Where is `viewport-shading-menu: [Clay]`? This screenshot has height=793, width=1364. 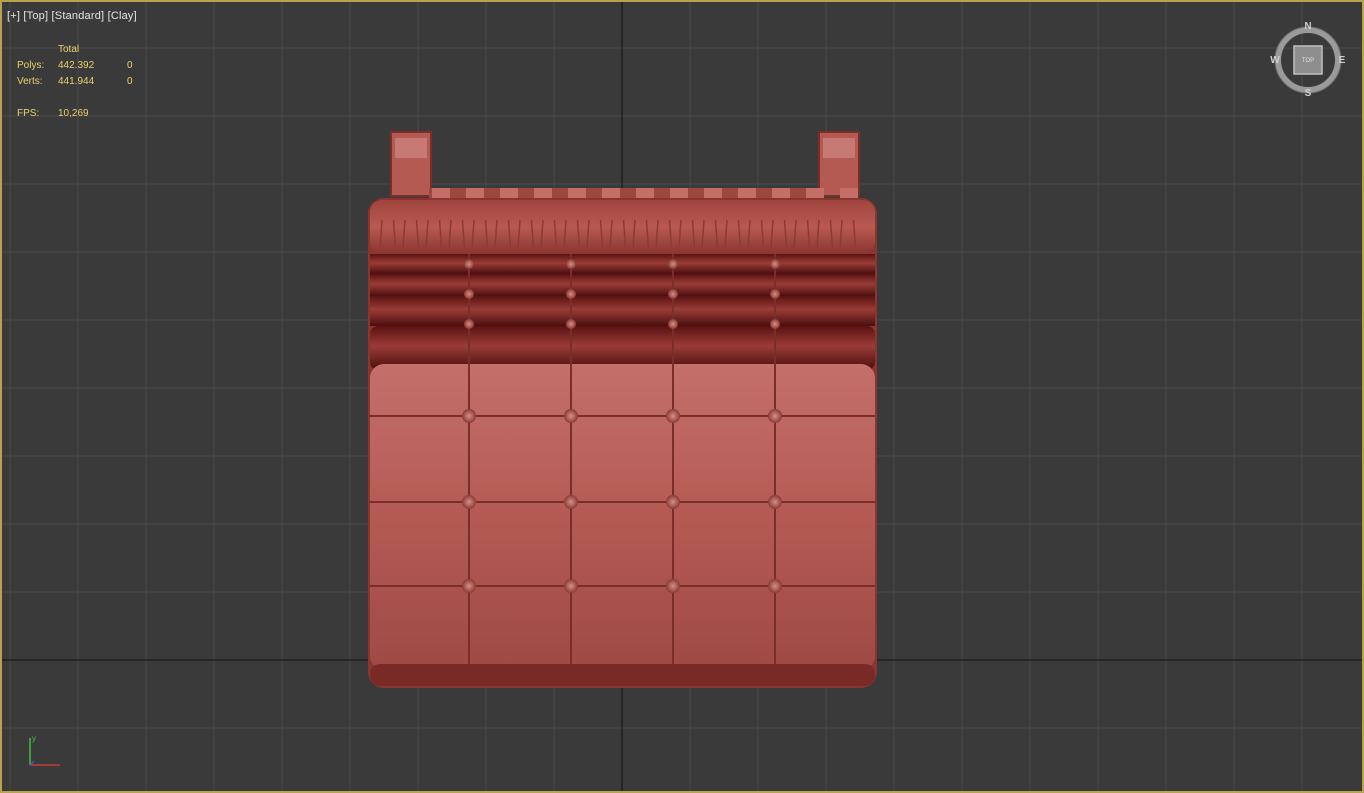 viewport-shading-menu: [Clay] is located at coordinates (122, 16).